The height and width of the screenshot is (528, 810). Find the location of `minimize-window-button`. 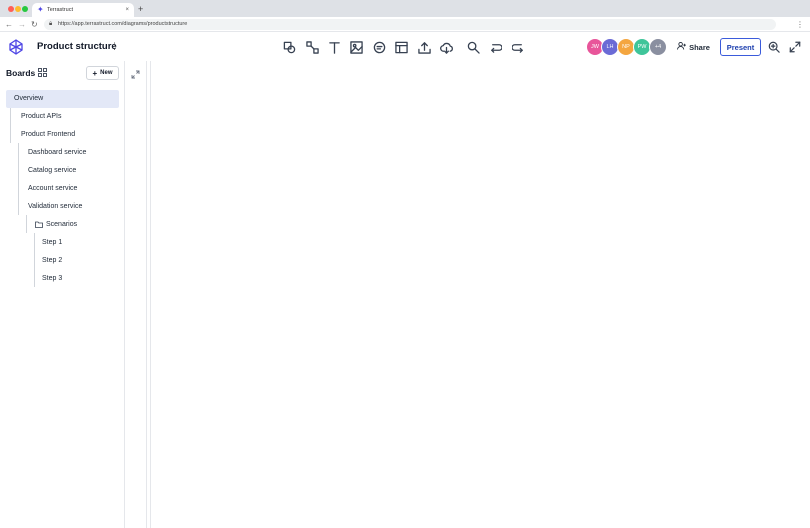

minimize-window-button is located at coordinates (18, 9).